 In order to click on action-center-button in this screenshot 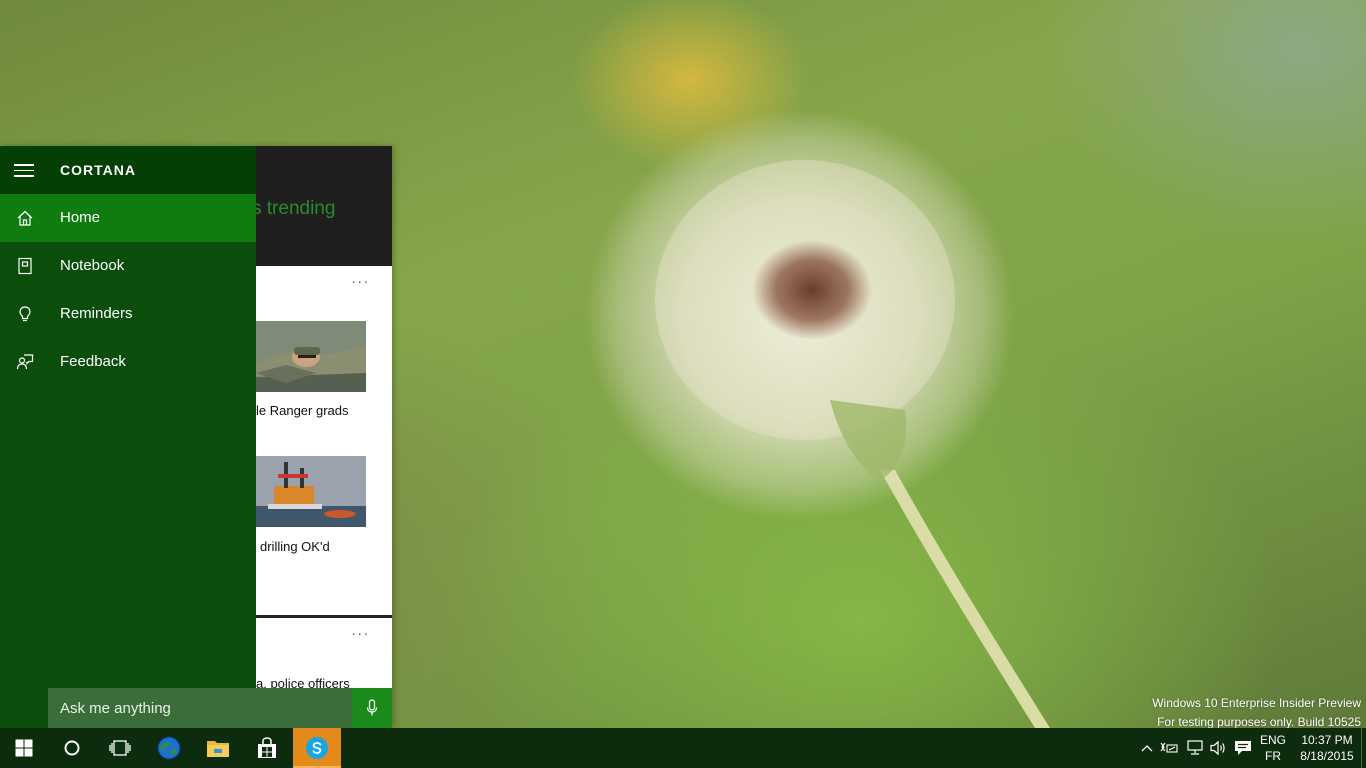, I will do `click(1243, 748)`.